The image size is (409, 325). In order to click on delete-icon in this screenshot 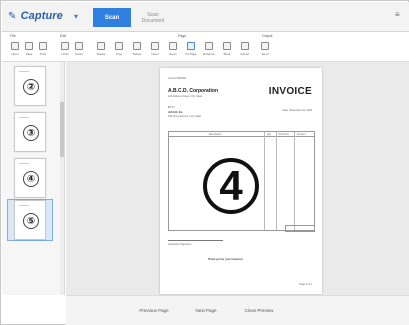, I will do `click(137, 46)`.